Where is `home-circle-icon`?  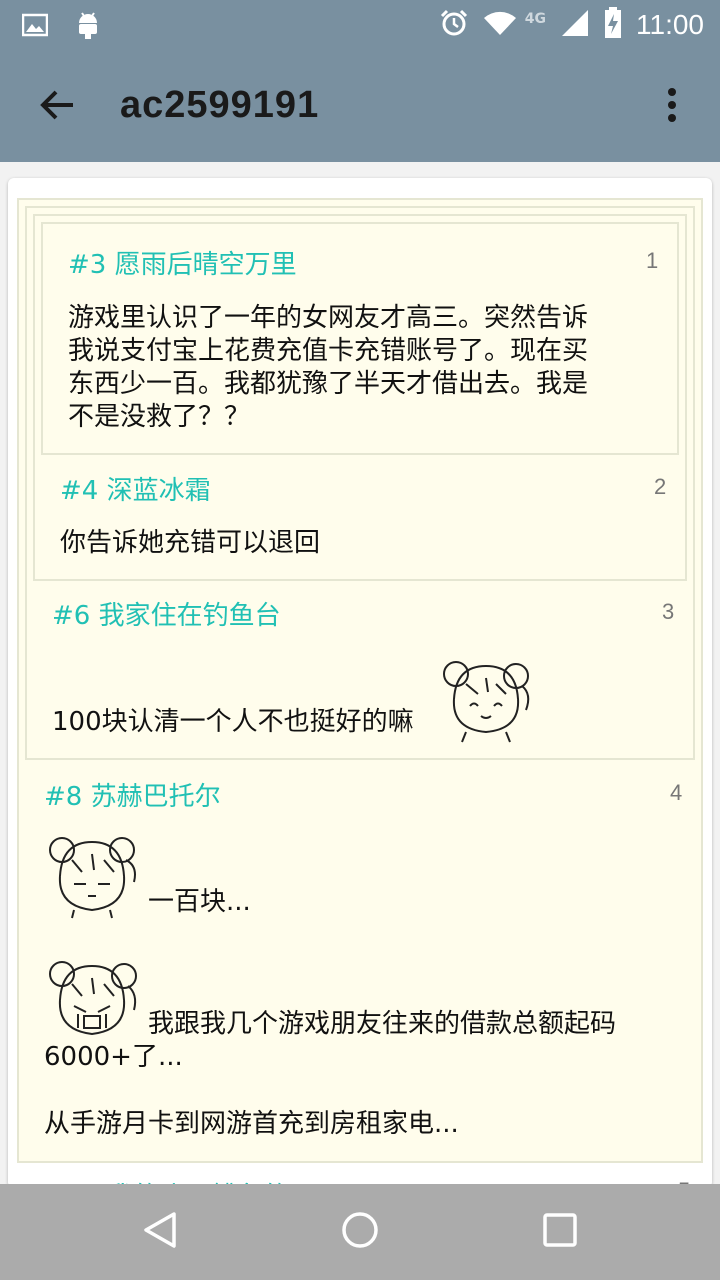 home-circle-icon is located at coordinates (360, 1232).